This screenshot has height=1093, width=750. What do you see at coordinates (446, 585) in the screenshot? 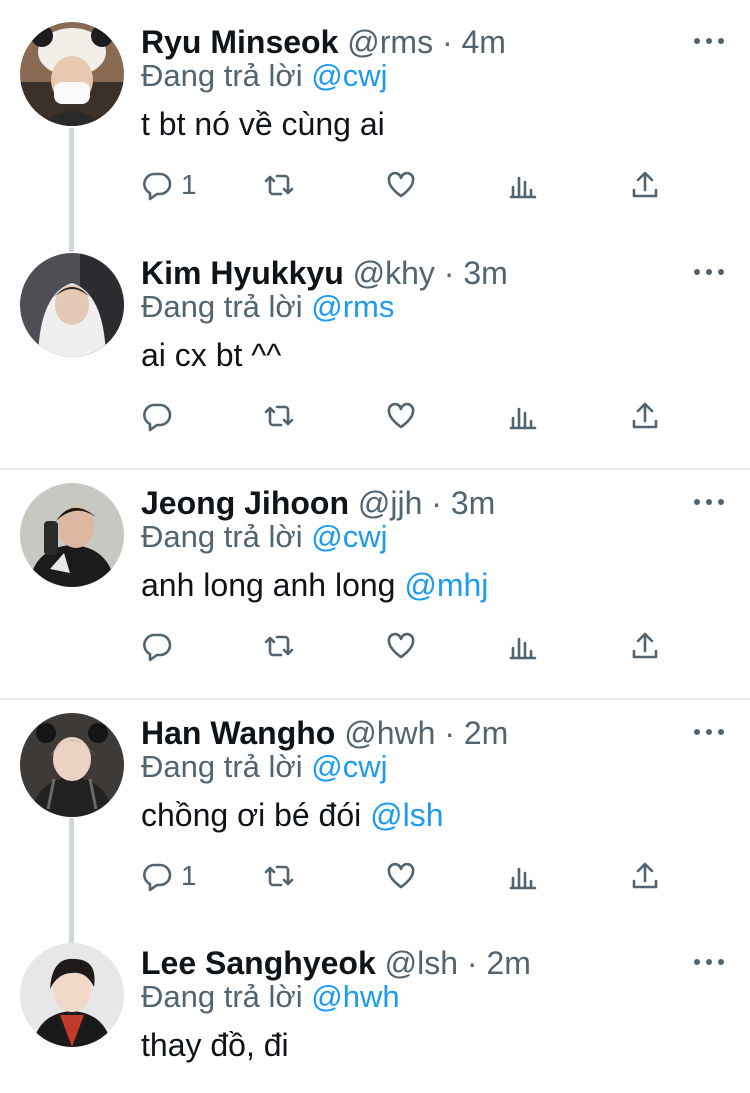
I see `tweet-mention: @mhj` at bounding box center [446, 585].